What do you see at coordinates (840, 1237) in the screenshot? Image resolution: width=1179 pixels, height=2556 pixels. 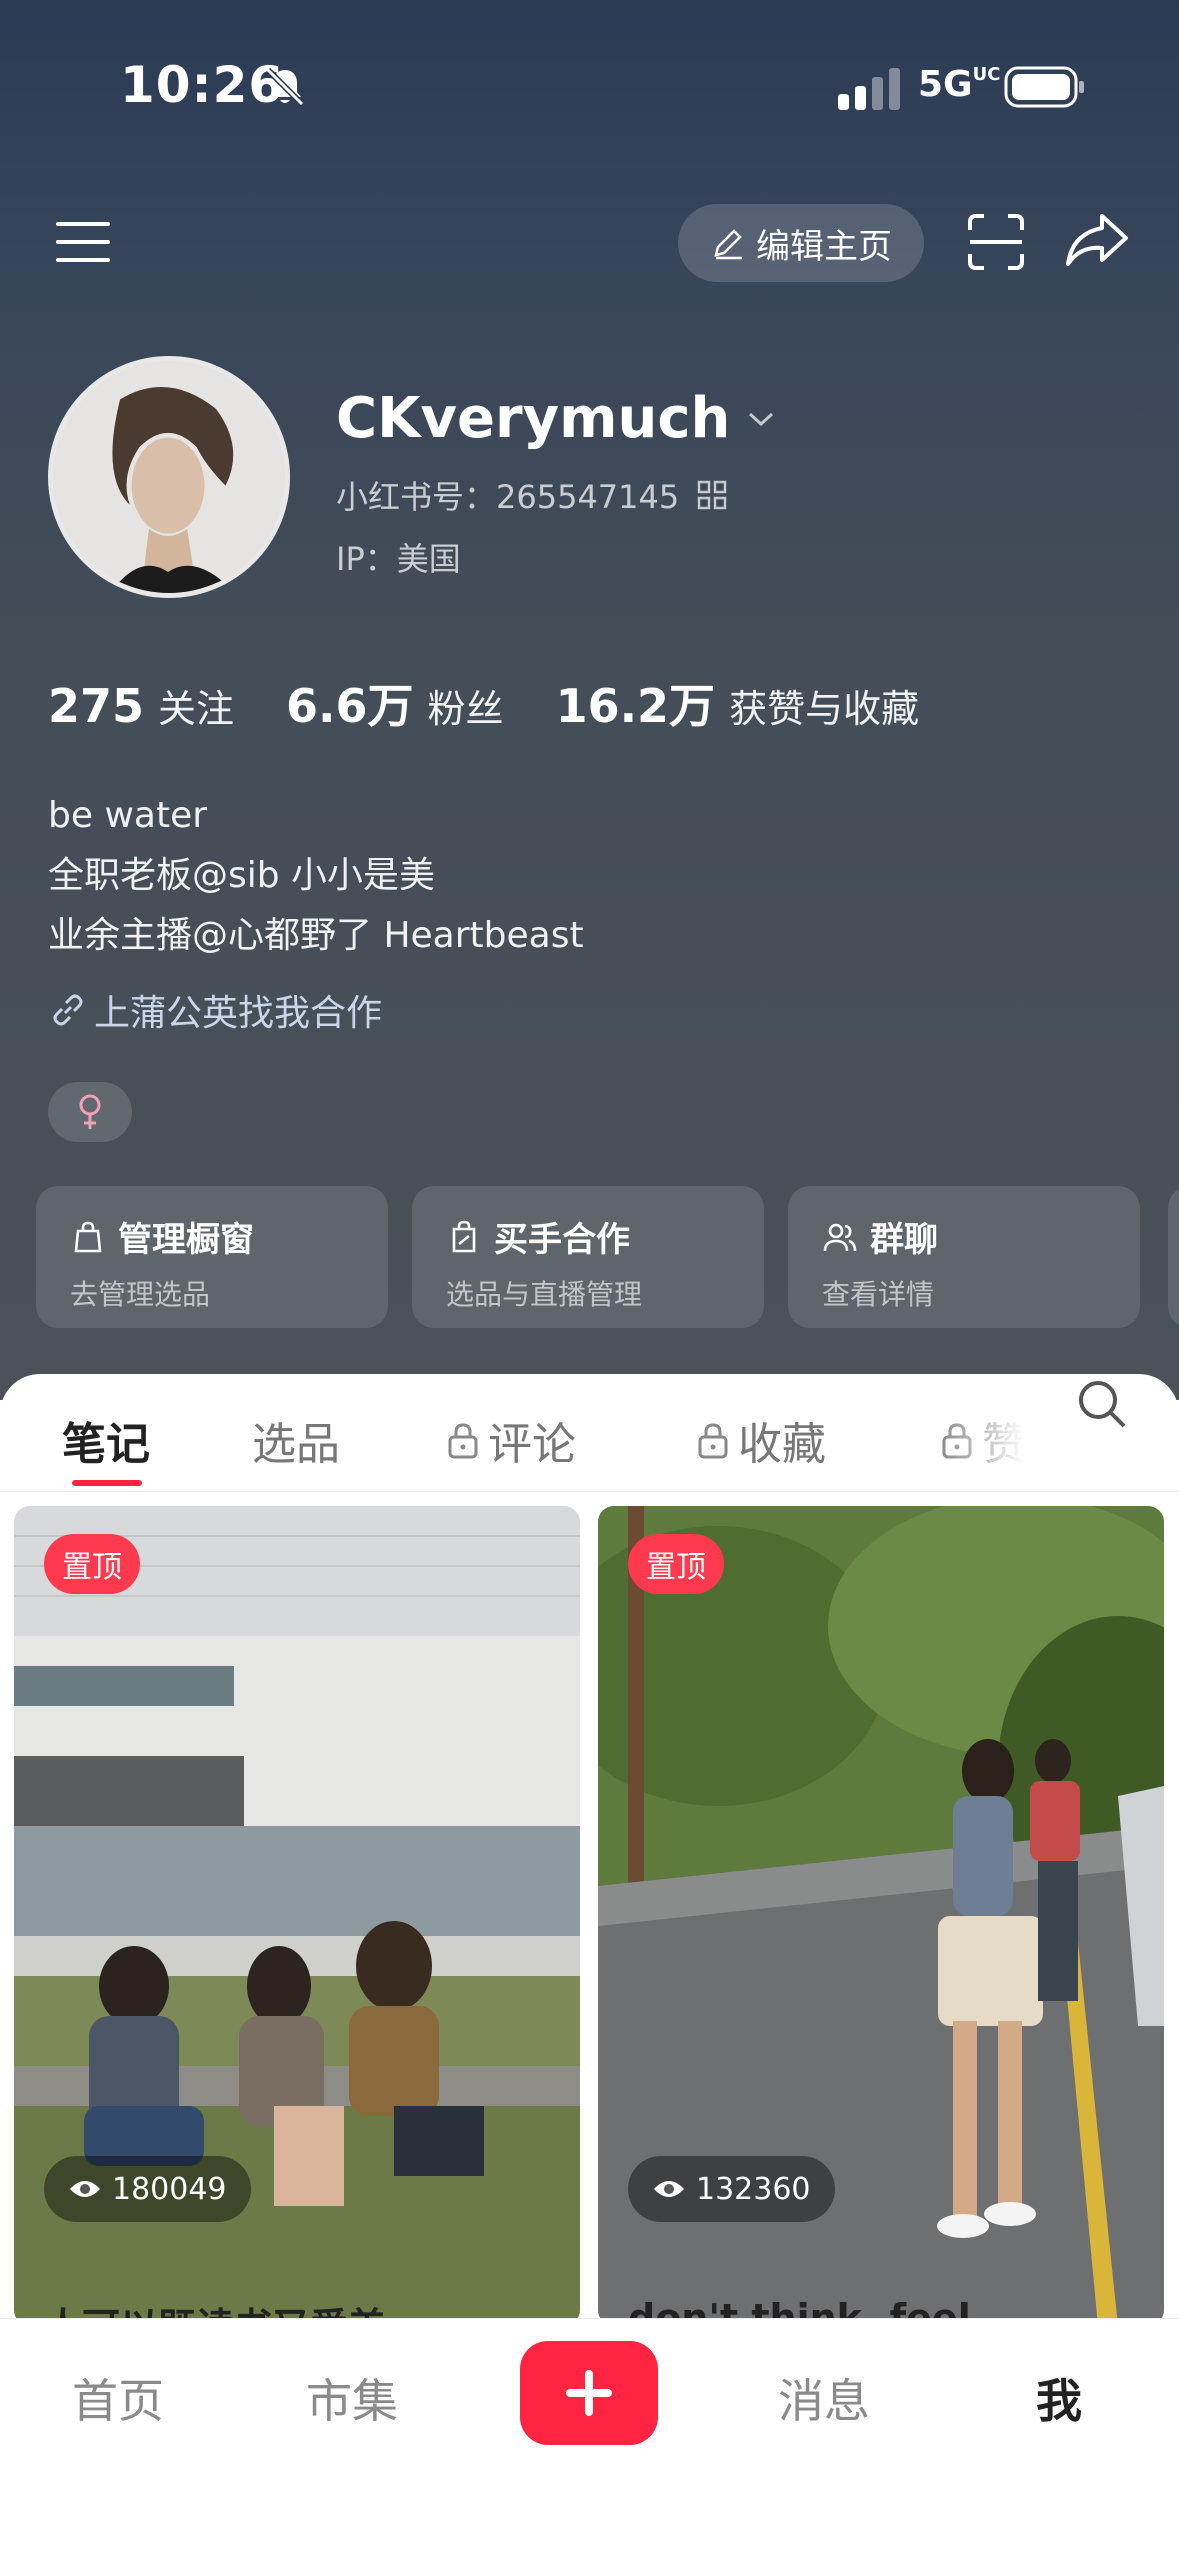 I see `group-icon` at bounding box center [840, 1237].